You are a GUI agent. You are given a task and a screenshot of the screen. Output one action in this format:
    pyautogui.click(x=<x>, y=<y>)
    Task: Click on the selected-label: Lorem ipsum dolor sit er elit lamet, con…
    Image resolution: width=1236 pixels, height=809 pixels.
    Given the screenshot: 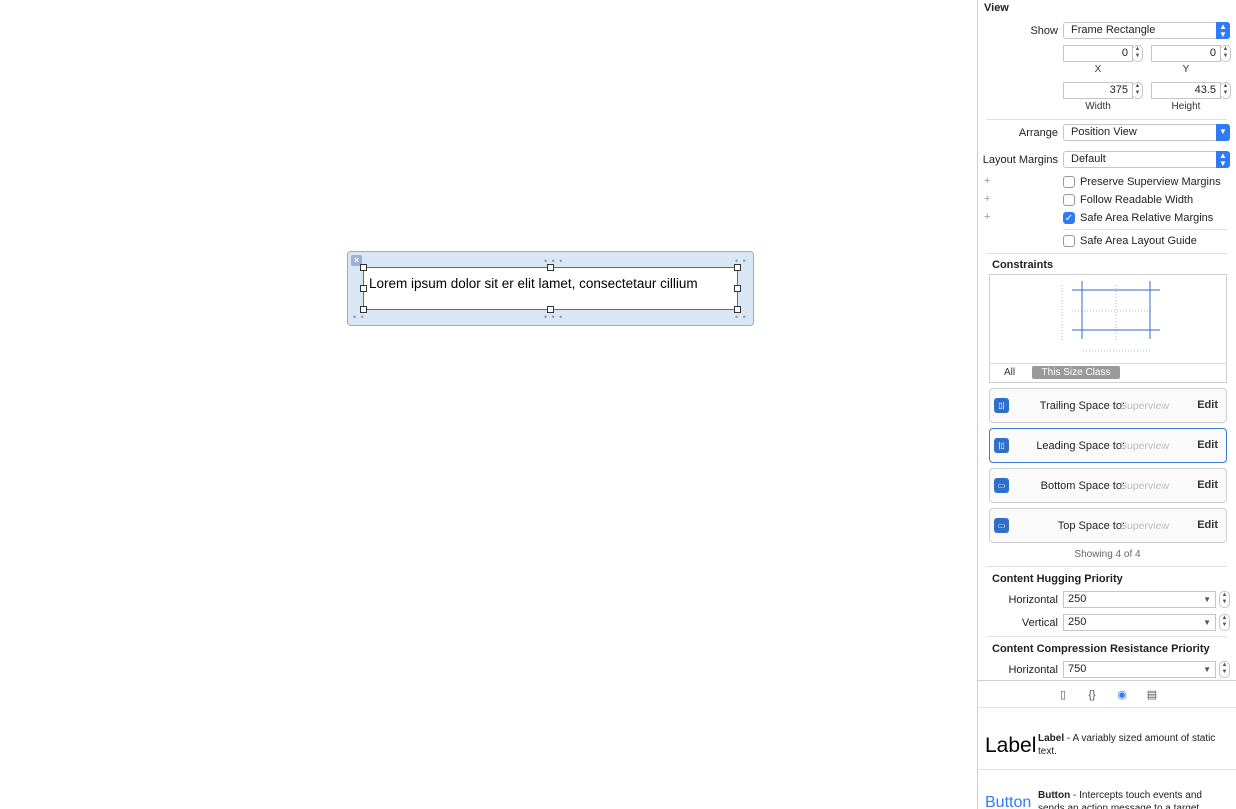 What is the action you would take?
    pyautogui.click(x=550, y=288)
    